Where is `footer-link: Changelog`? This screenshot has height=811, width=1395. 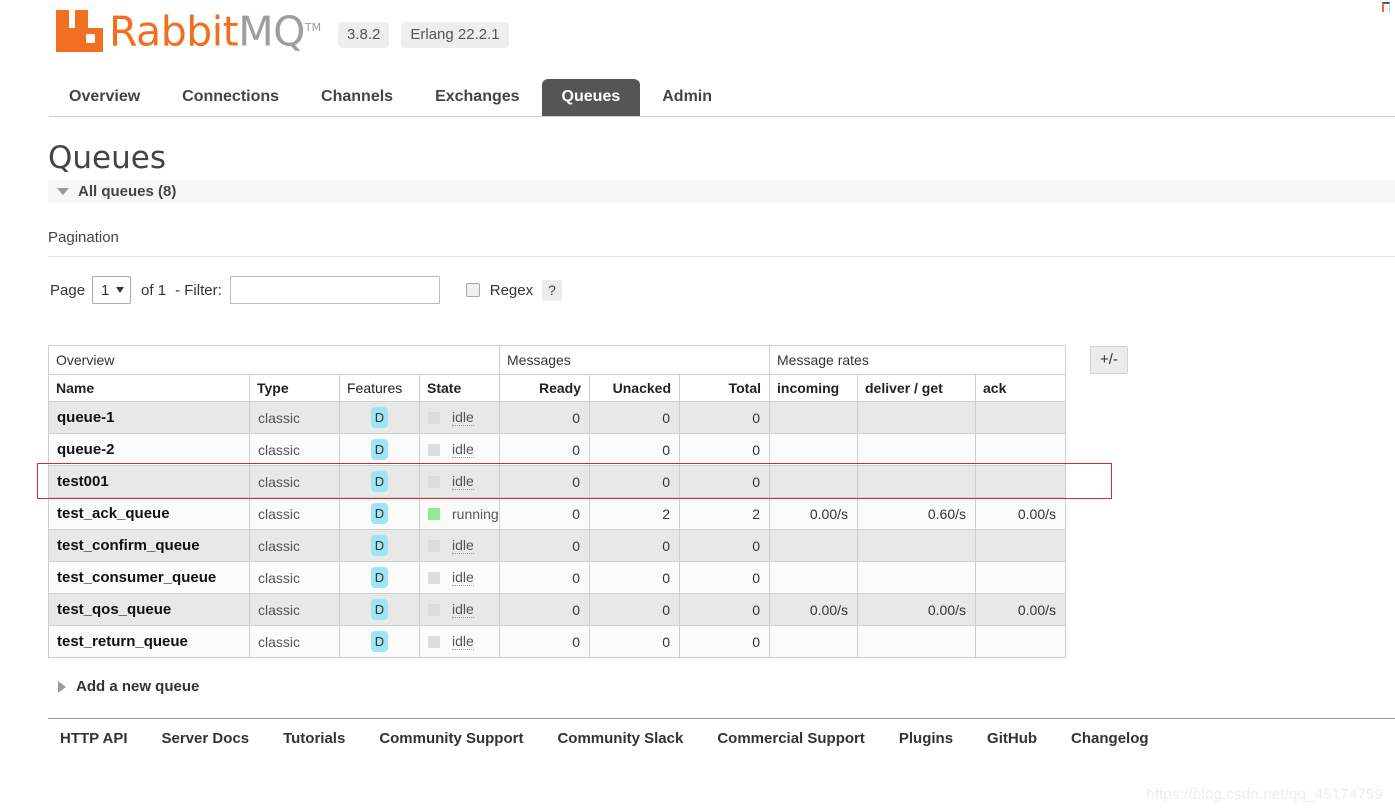
footer-link: Changelog is located at coordinates (1110, 738).